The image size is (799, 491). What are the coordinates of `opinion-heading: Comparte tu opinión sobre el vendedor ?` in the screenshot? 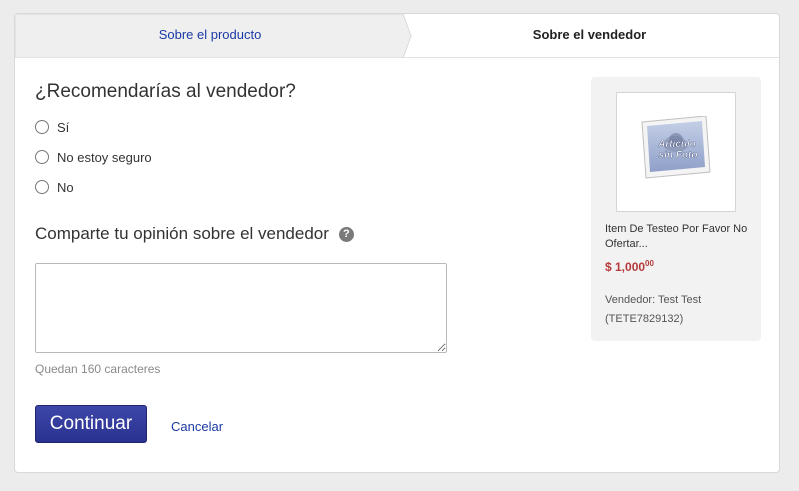 It's located at (194, 234).